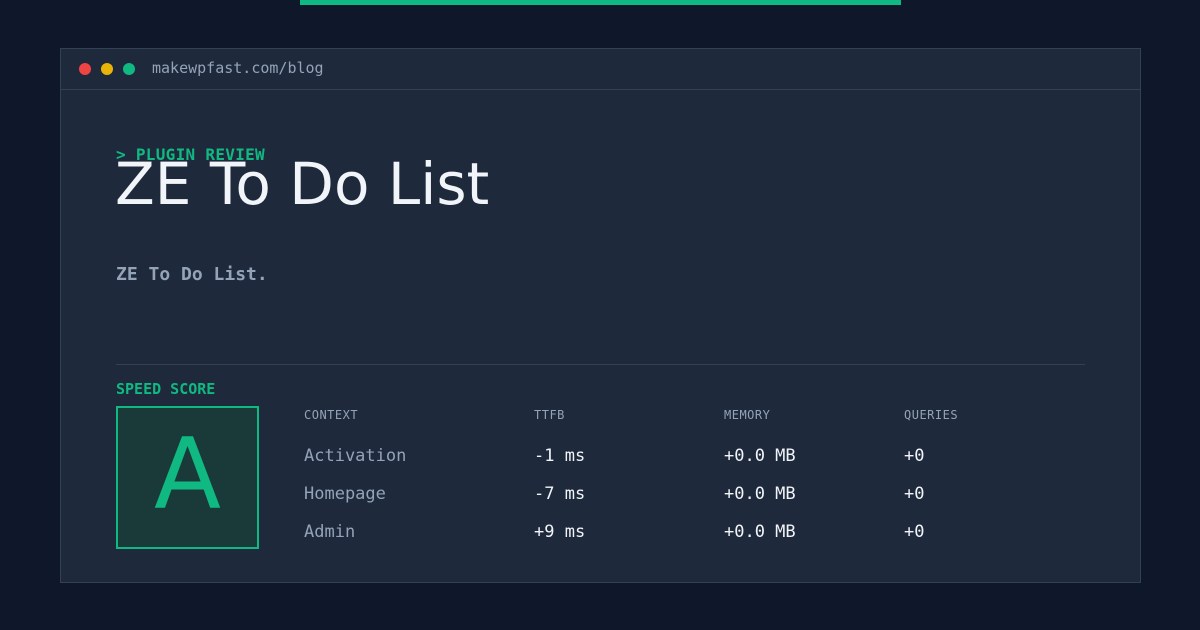 The image size is (1200, 630). I want to click on post-subtitle: ZE To Do List., so click(192, 274).